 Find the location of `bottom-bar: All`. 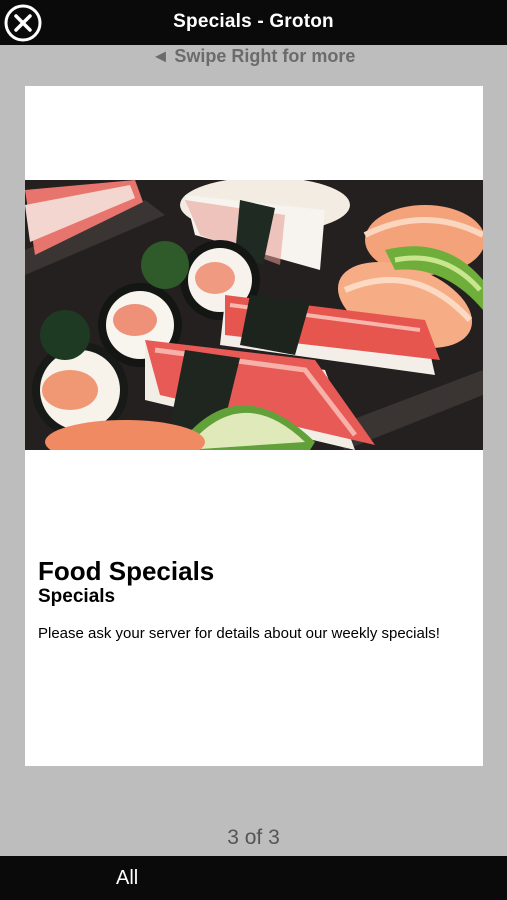

bottom-bar: All is located at coordinates (253, 878).